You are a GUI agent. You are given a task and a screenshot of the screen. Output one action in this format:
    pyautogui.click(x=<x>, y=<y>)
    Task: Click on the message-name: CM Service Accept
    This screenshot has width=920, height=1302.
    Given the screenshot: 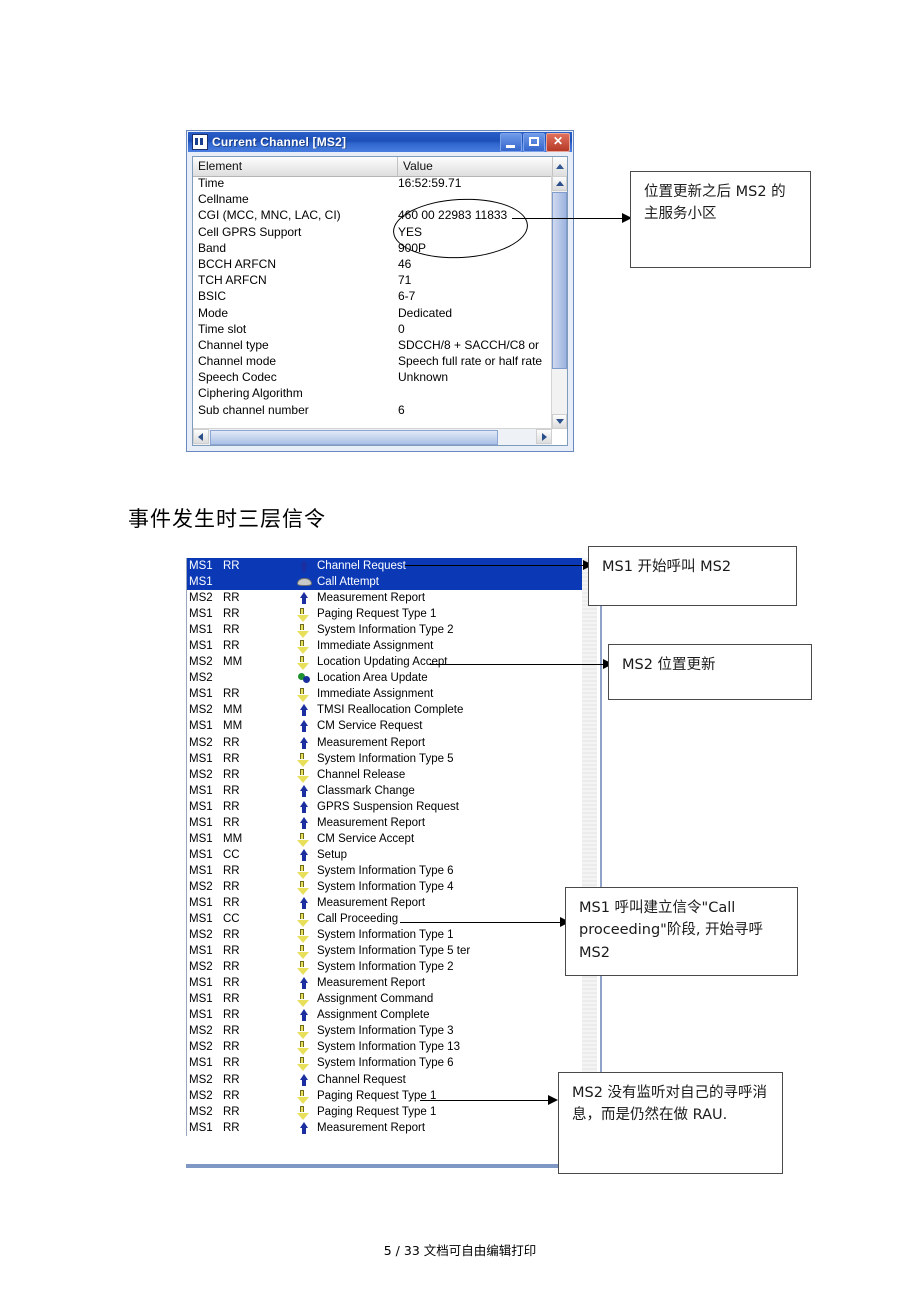 What is the action you would take?
    pyautogui.click(x=366, y=838)
    